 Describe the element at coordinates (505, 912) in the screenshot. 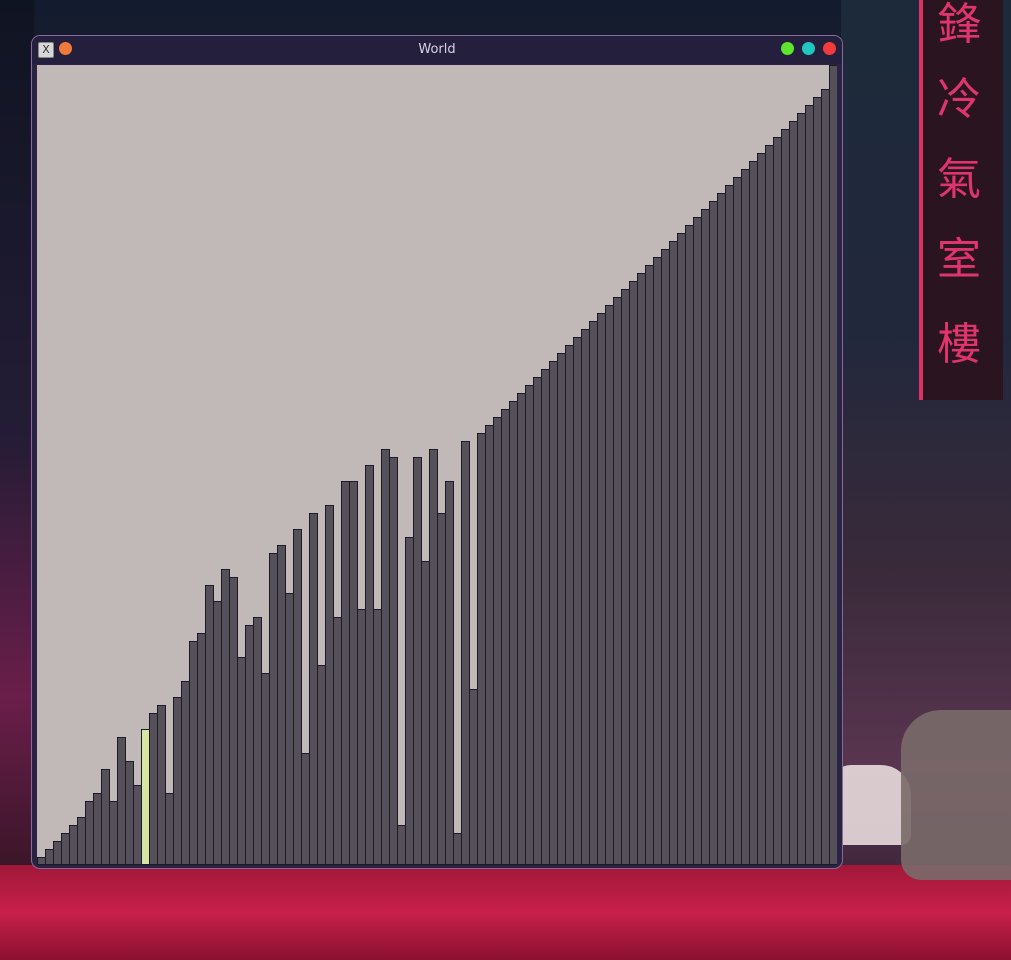

I see `wallpaper-street` at that location.